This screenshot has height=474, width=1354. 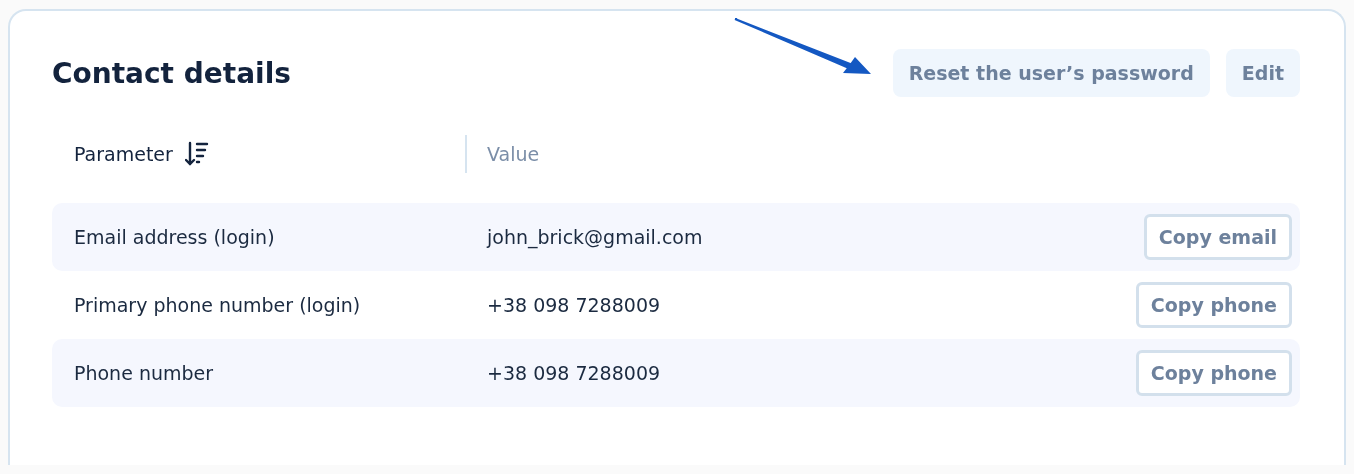 I want to click on sort-icon, so click(x=196, y=154).